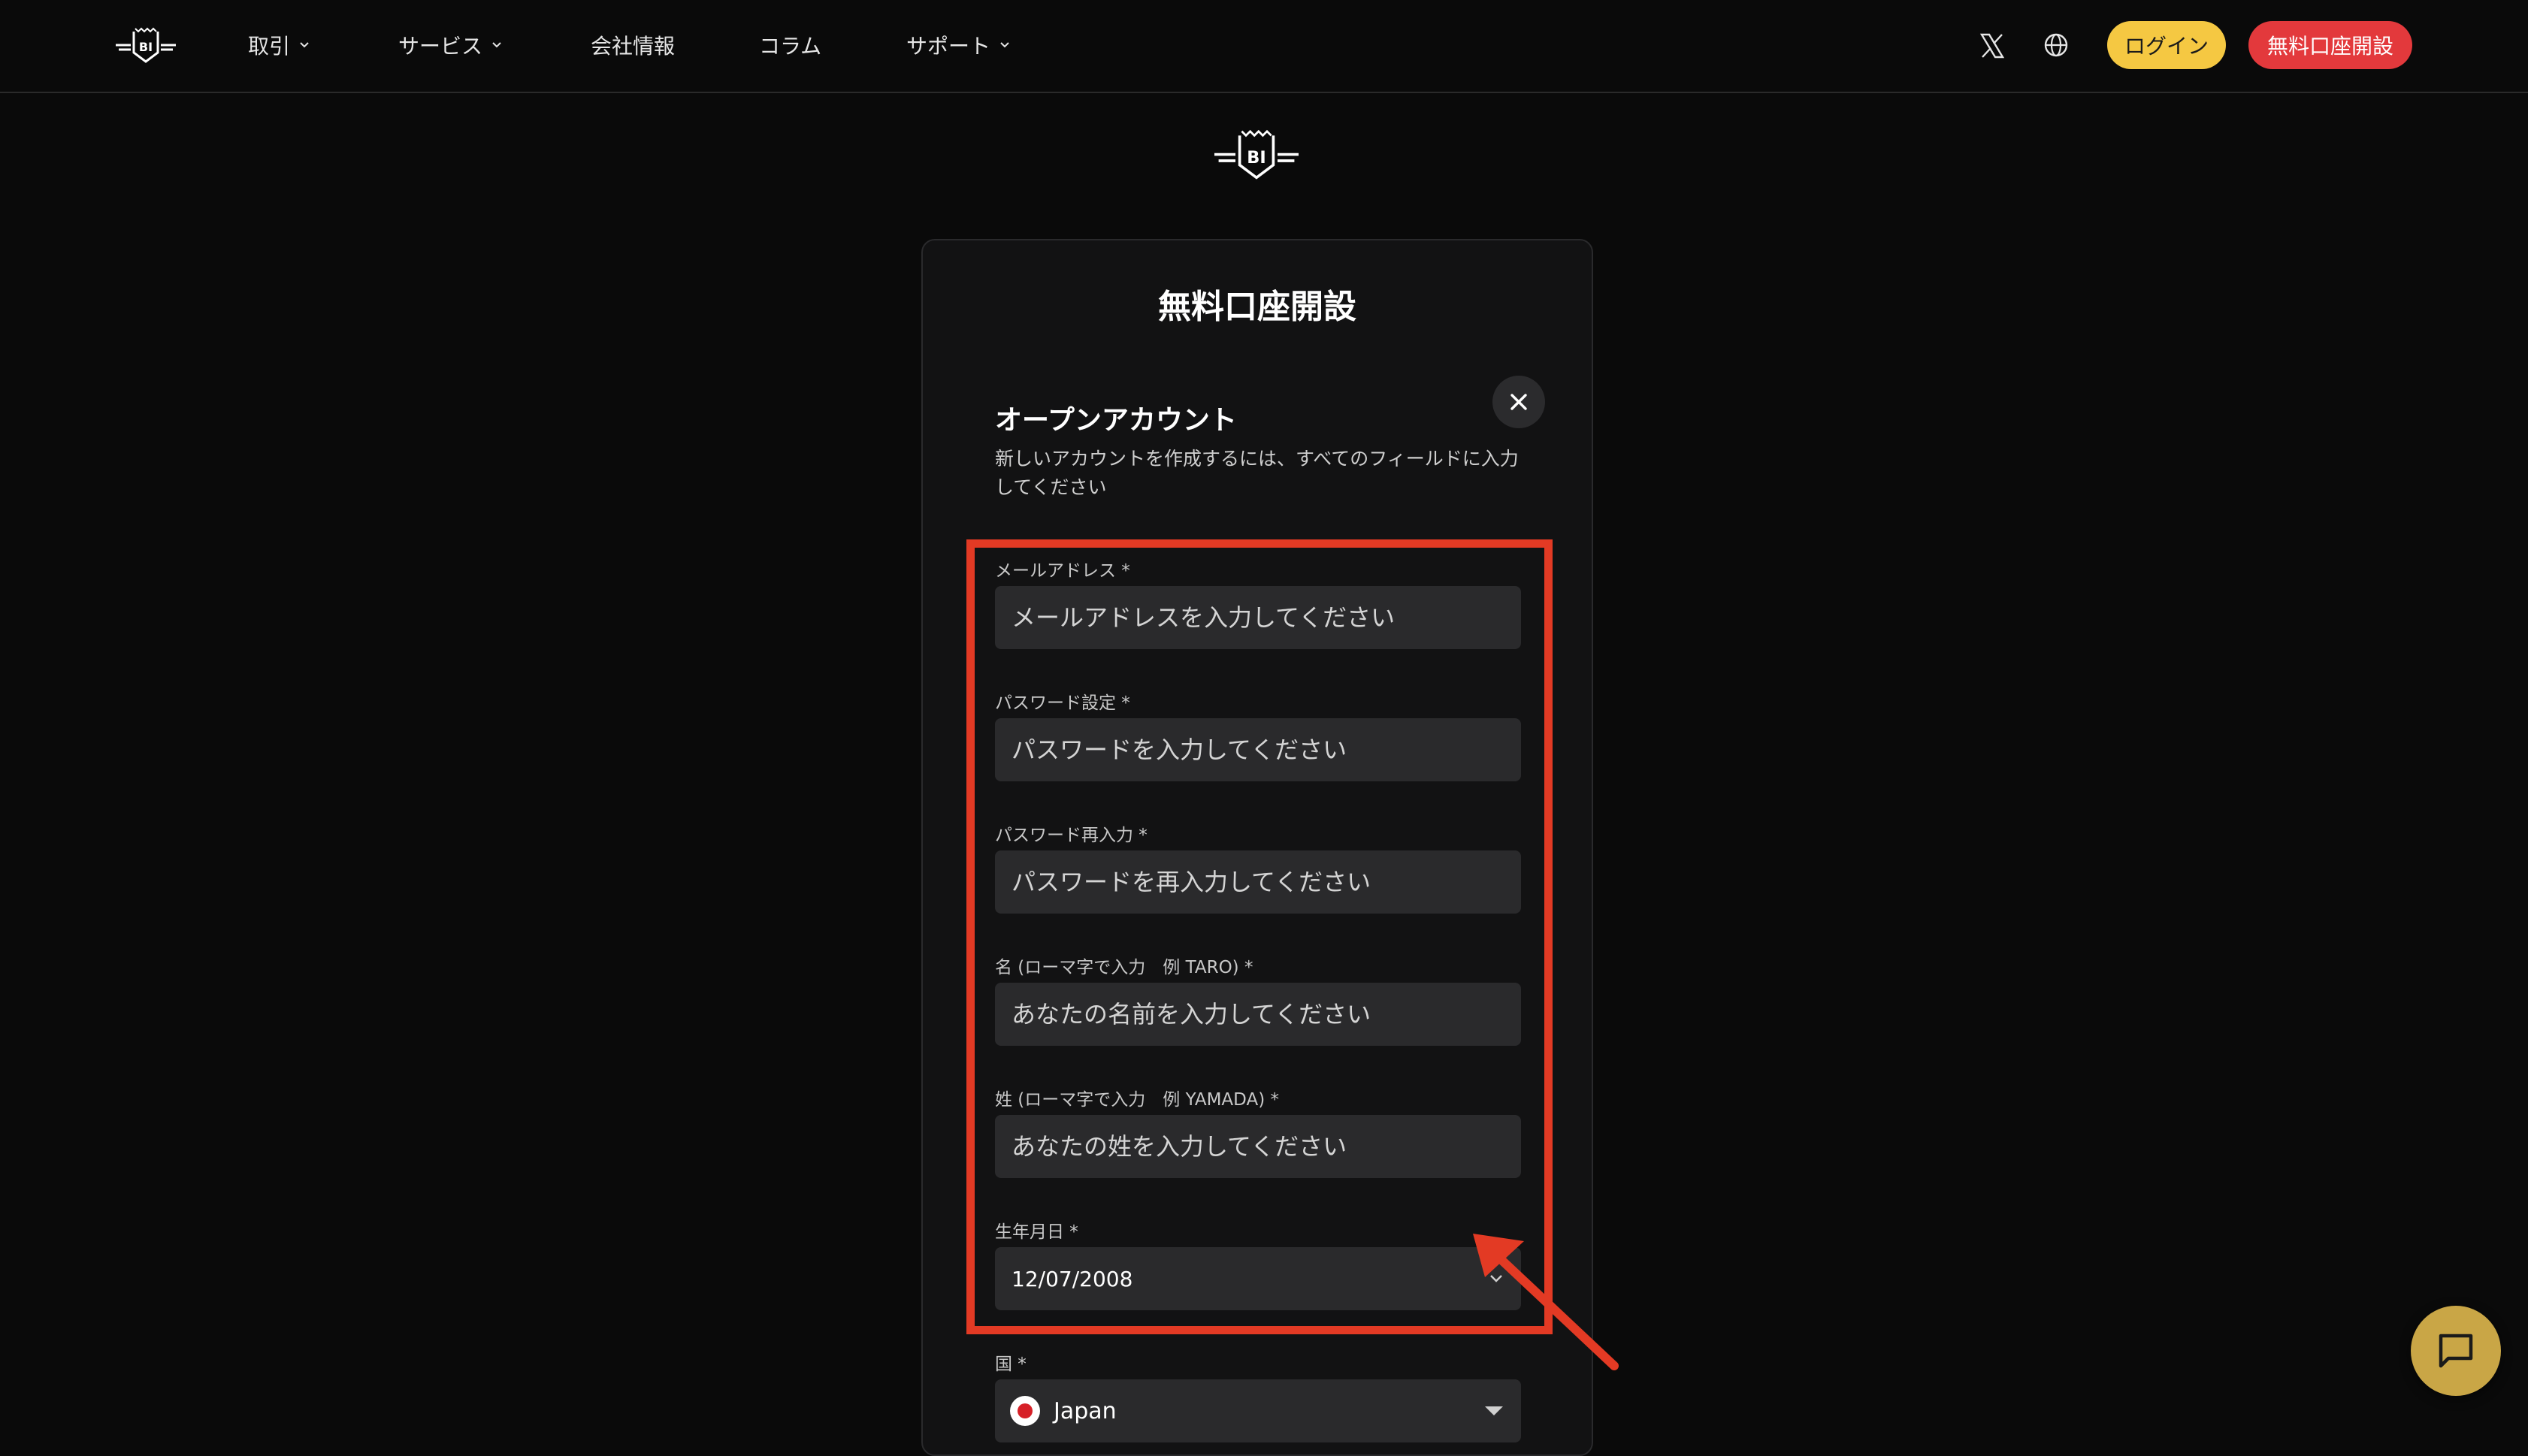 The image size is (2528, 1456). Describe the element at coordinates (1025, 1411) in the screenshot. I see `japan-flag-icon` at that location.